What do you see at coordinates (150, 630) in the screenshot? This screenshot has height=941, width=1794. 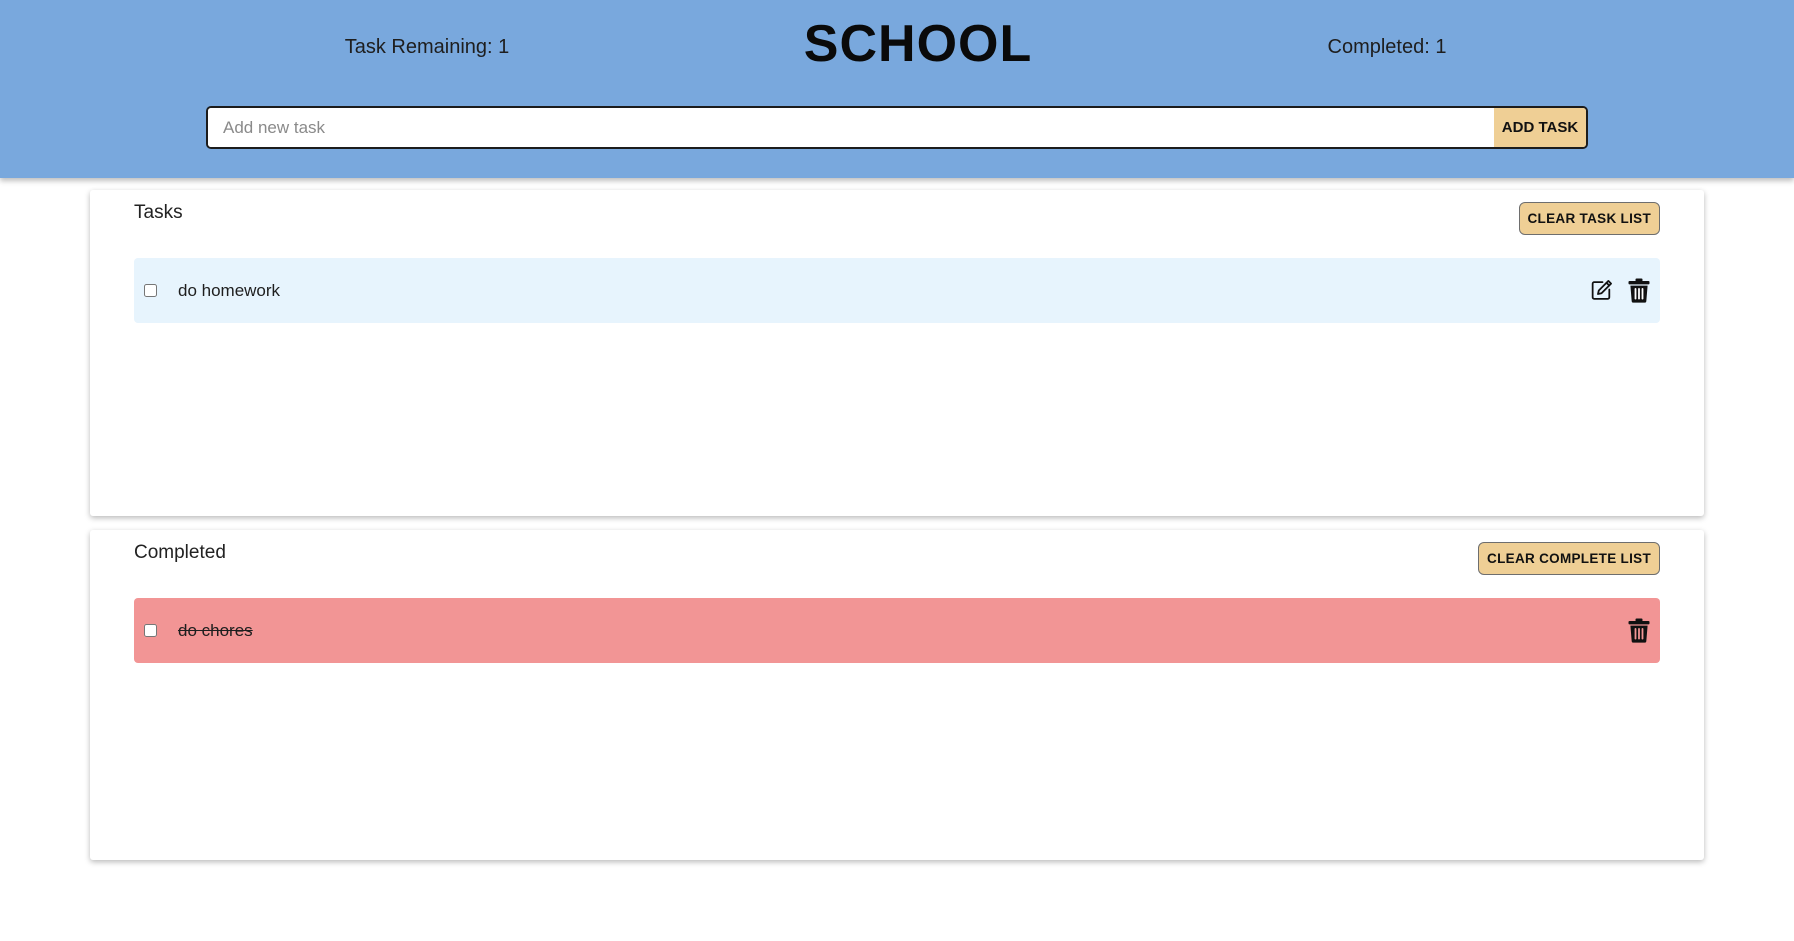 I see `completed-task-checkbox` at bounding box center [150, 630].